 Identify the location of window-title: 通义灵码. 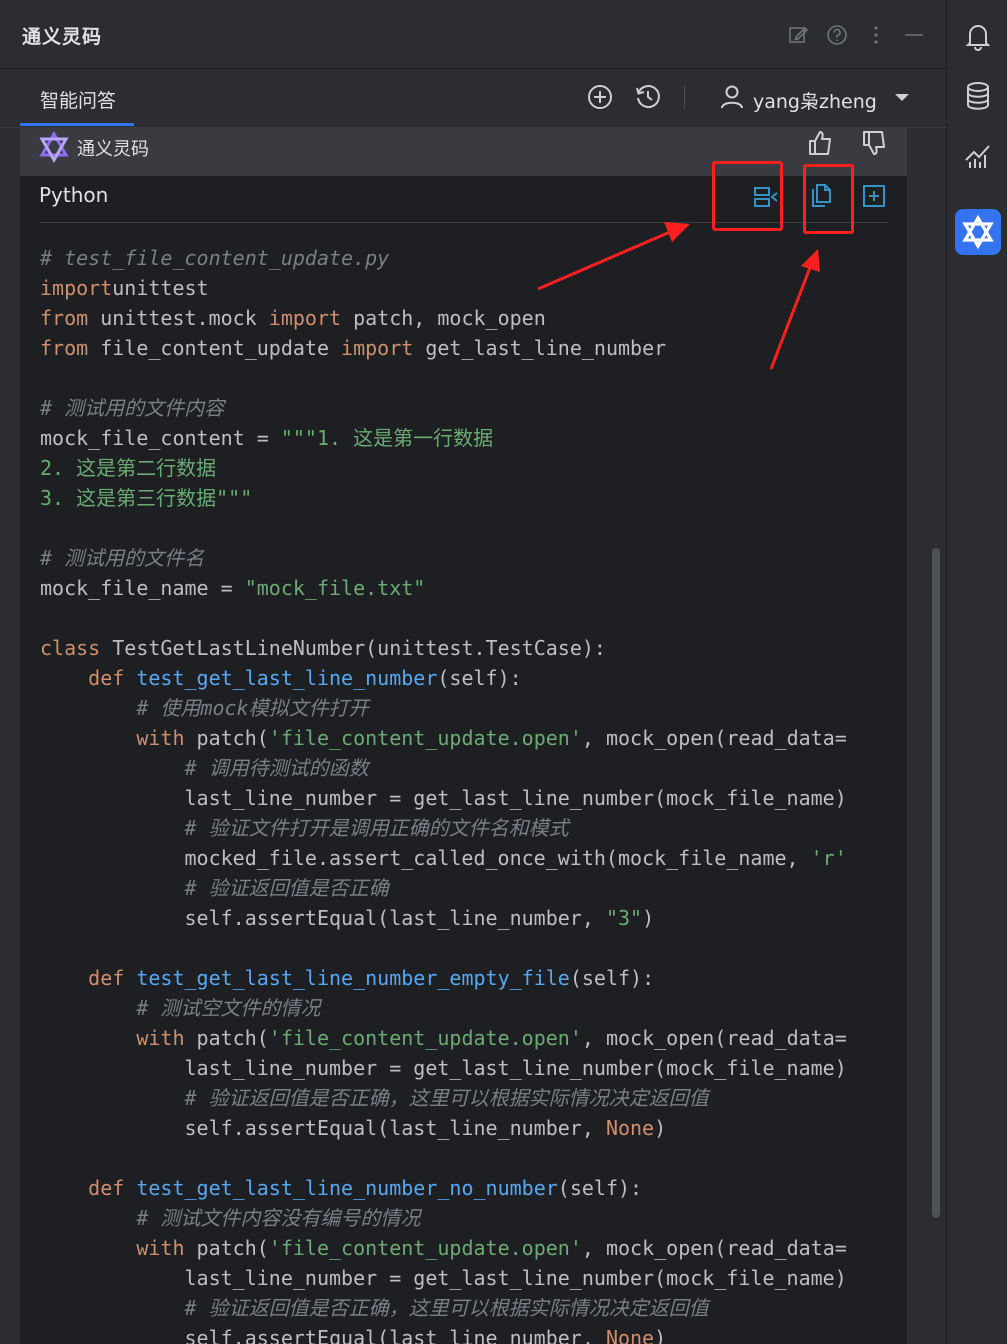
(62, 37).